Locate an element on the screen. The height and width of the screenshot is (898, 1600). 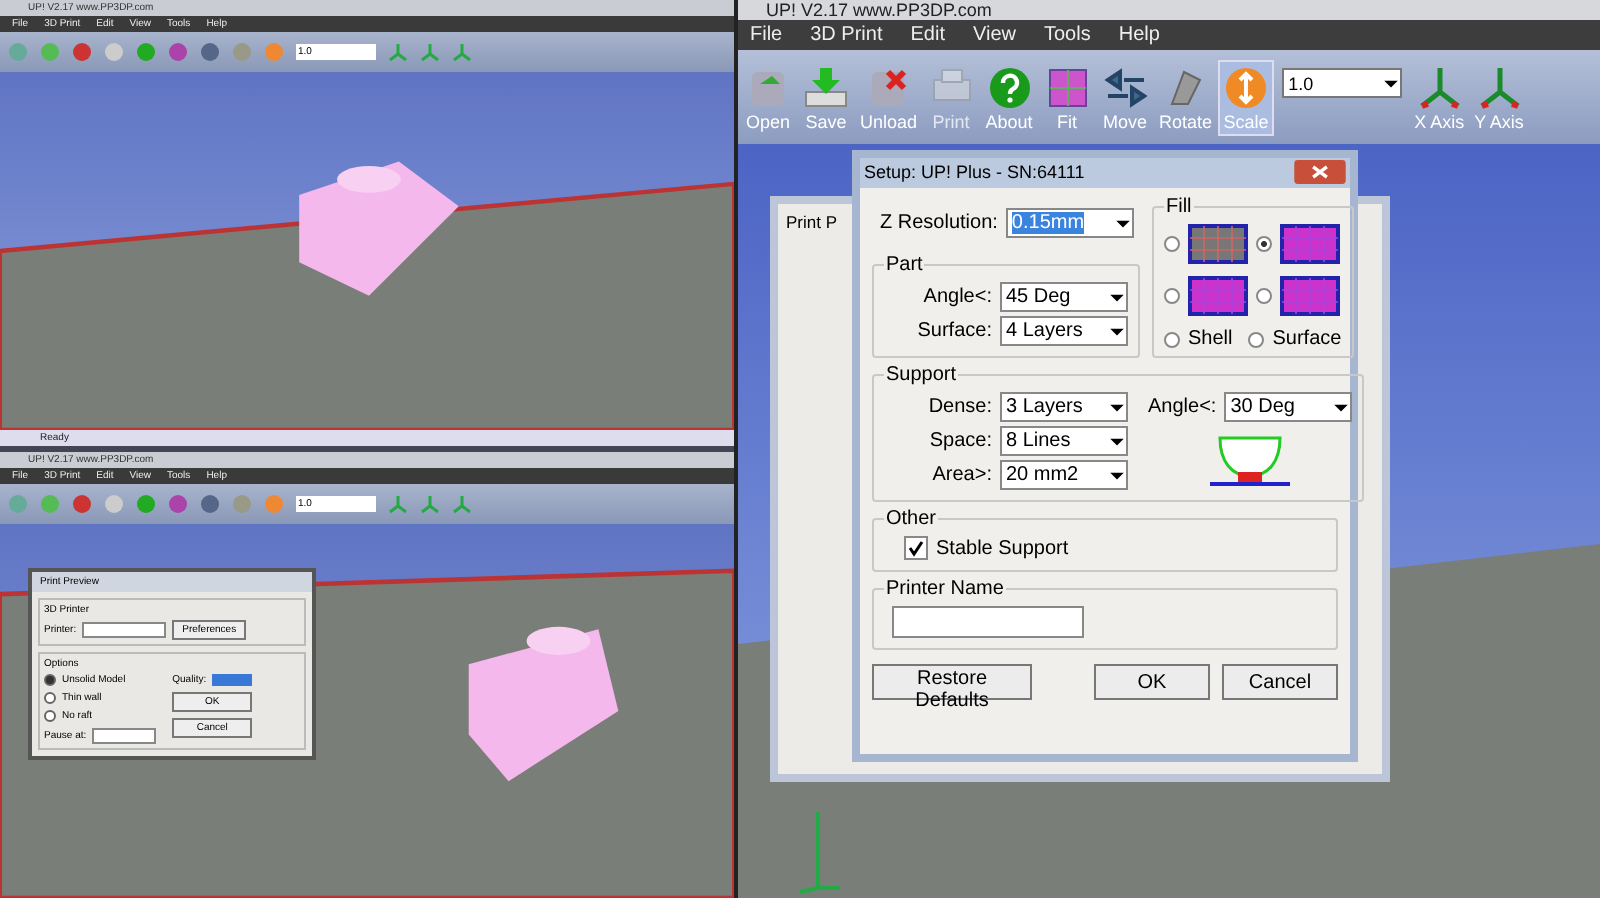
menu-item: View is located at coordinates (994, 35).